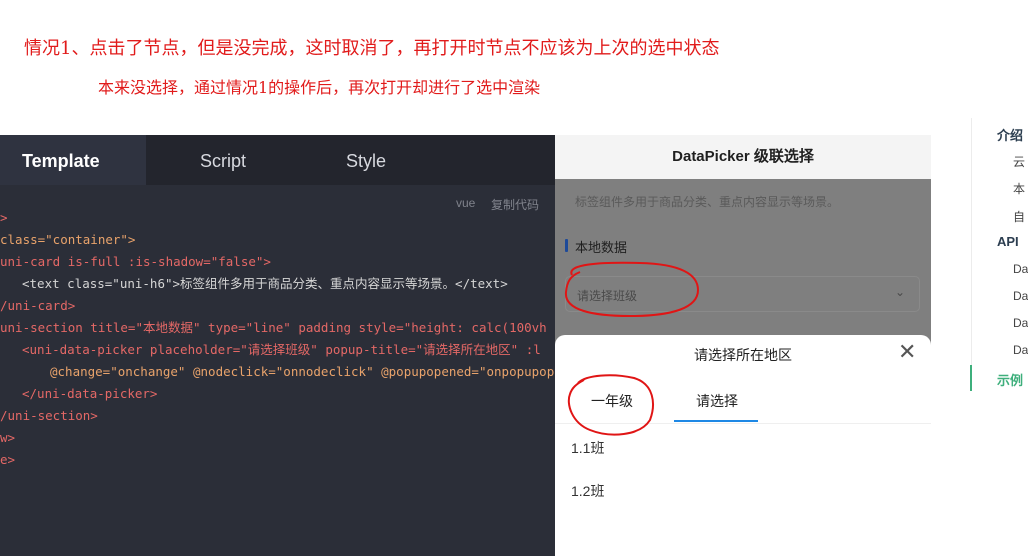  What do you see at coordinates (319, 87) in the screenshot?
I see `annotation-line-2: 本来没选择，通过情况1的操作后，再次打开却进行了选中渲染` at bounding box center [319, 87].